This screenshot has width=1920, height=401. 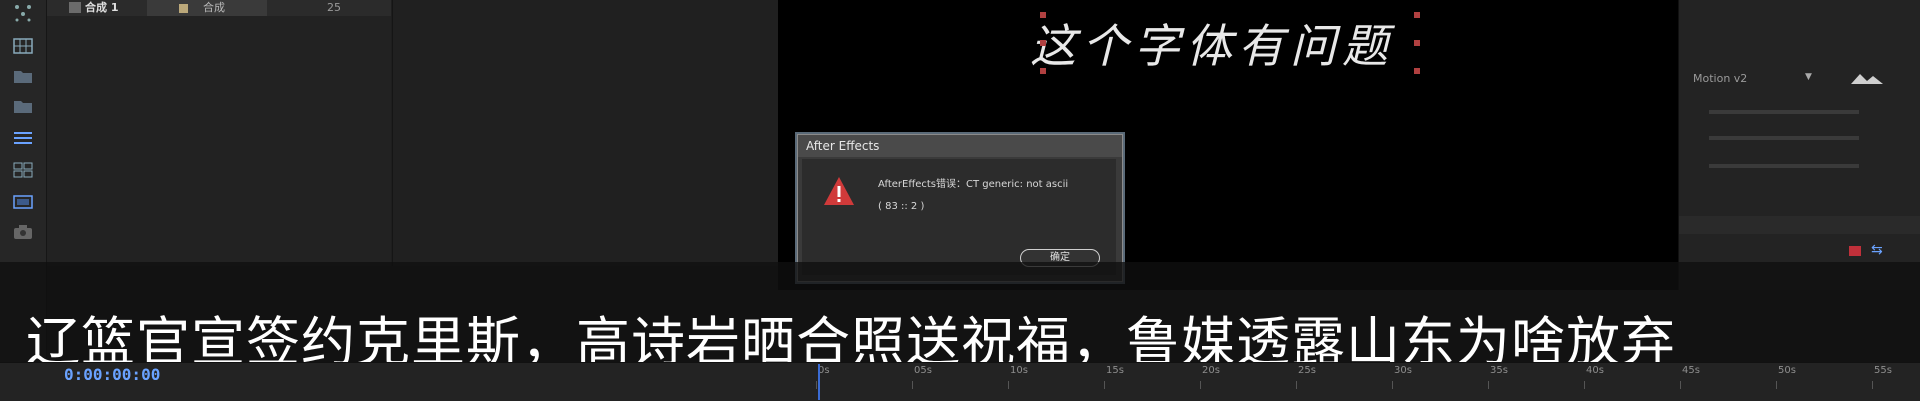 What do you see at coordinates (960, 146) in the screenshot?
I see `dialog-title: After Effects` at bounding box center [960, 146].